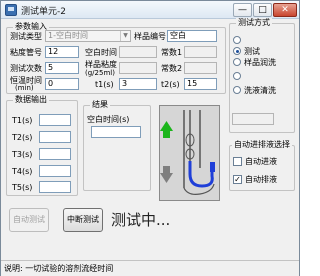 The width and height of the screenshot is (320, 276). What do you see at coordinates (237, 161) in the screenshot?
I see `auto-in-checkbox` at bounding box center [237, 161].